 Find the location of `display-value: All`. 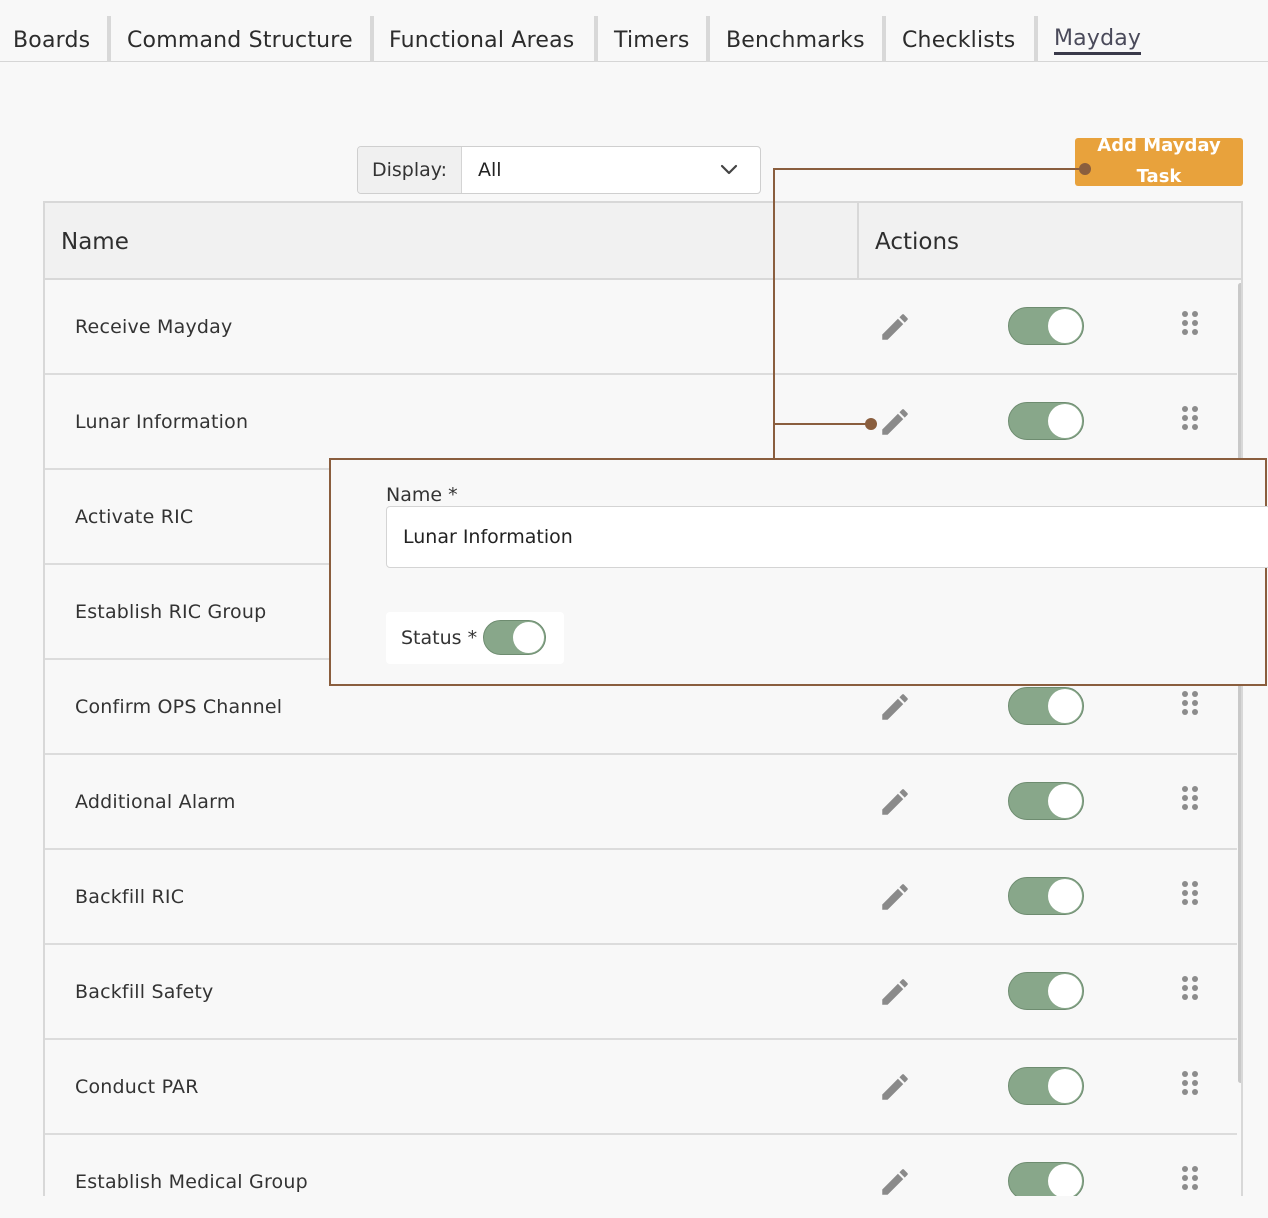

display-value: All is located at coordinates (490, 170).